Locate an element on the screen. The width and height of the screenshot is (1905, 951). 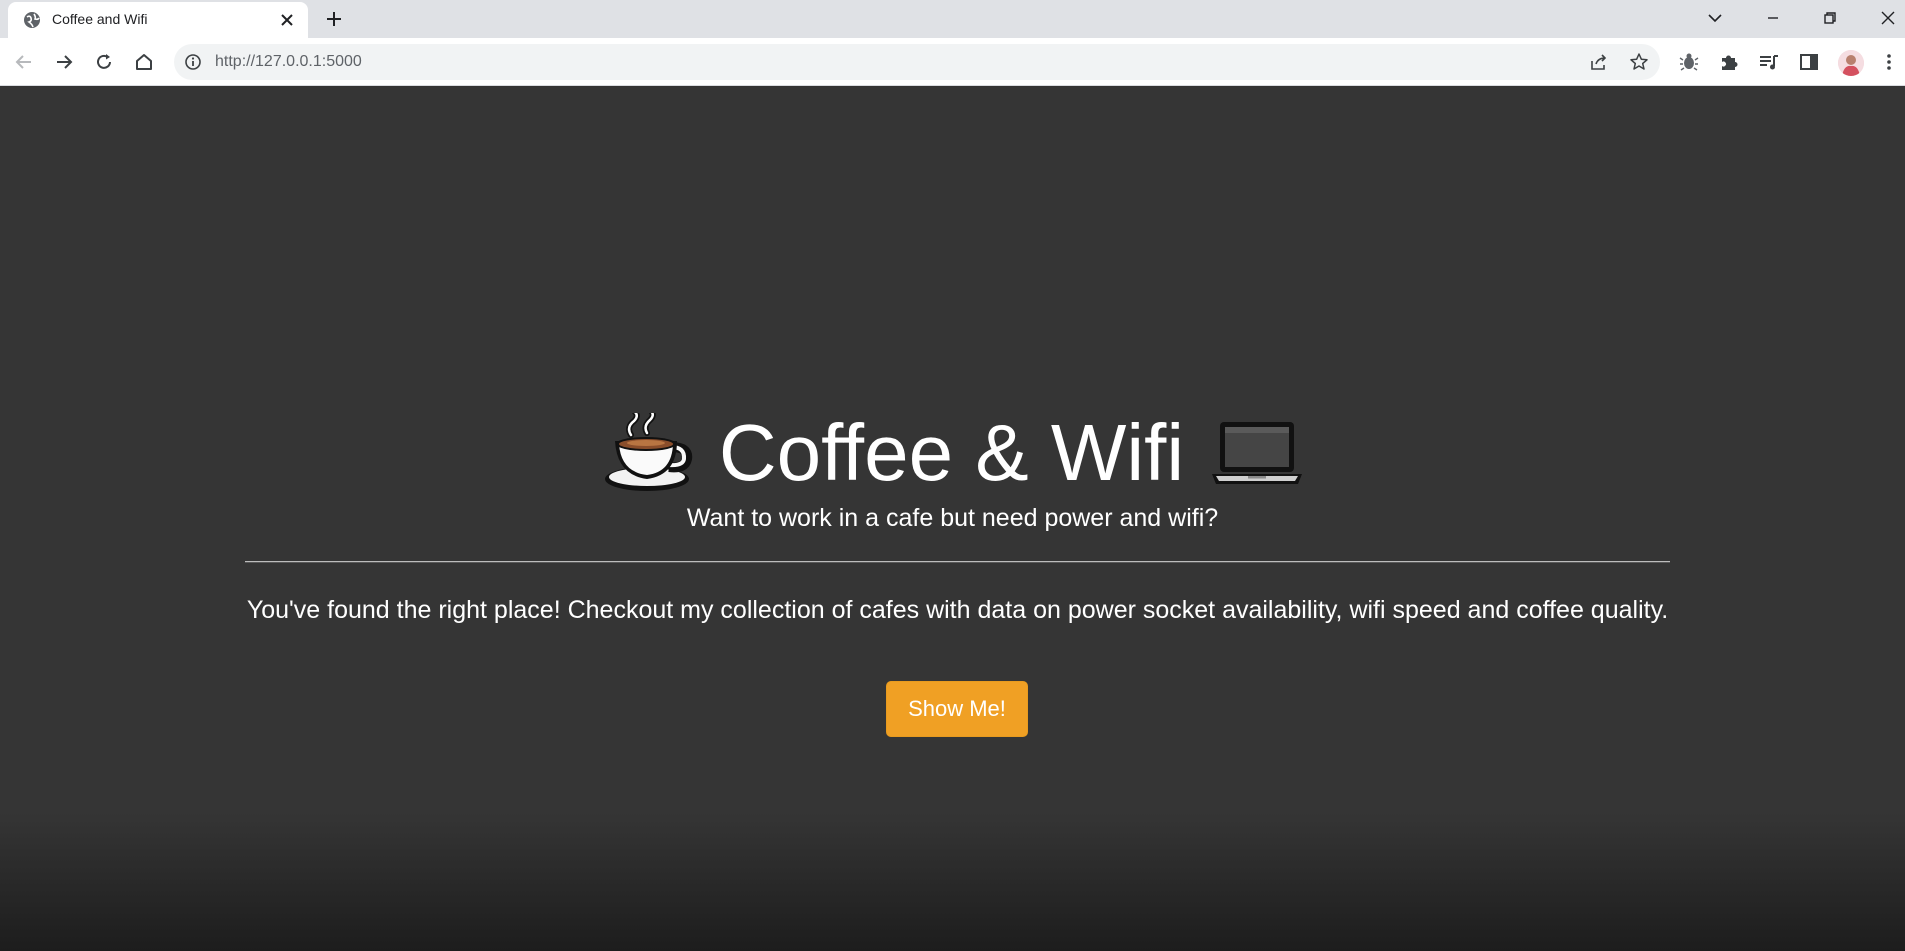
minimize-icon is located at coordinates (1773, 18).